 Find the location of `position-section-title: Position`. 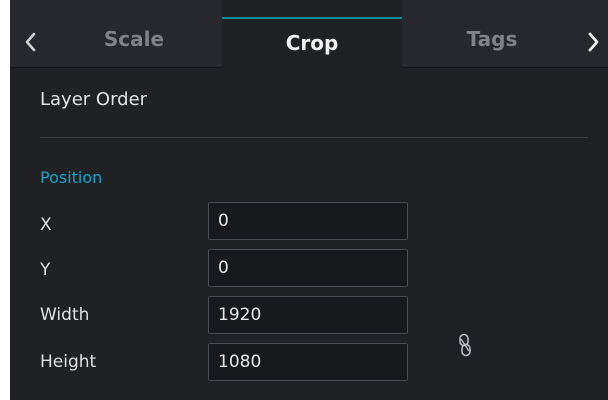

position-section-title: Position is located at coordinates (71, 177).